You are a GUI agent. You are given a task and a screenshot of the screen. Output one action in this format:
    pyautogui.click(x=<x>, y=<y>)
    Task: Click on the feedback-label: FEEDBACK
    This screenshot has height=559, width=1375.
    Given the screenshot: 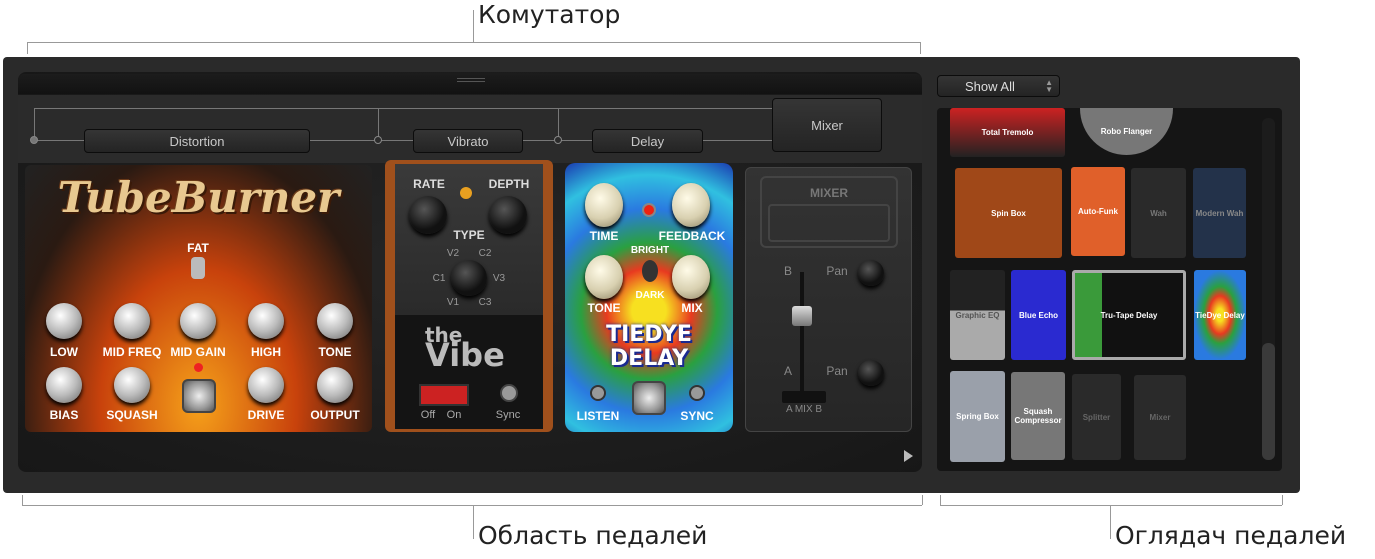 What is the action you would take?
    pyautogui.click(x=692, y=236)
    